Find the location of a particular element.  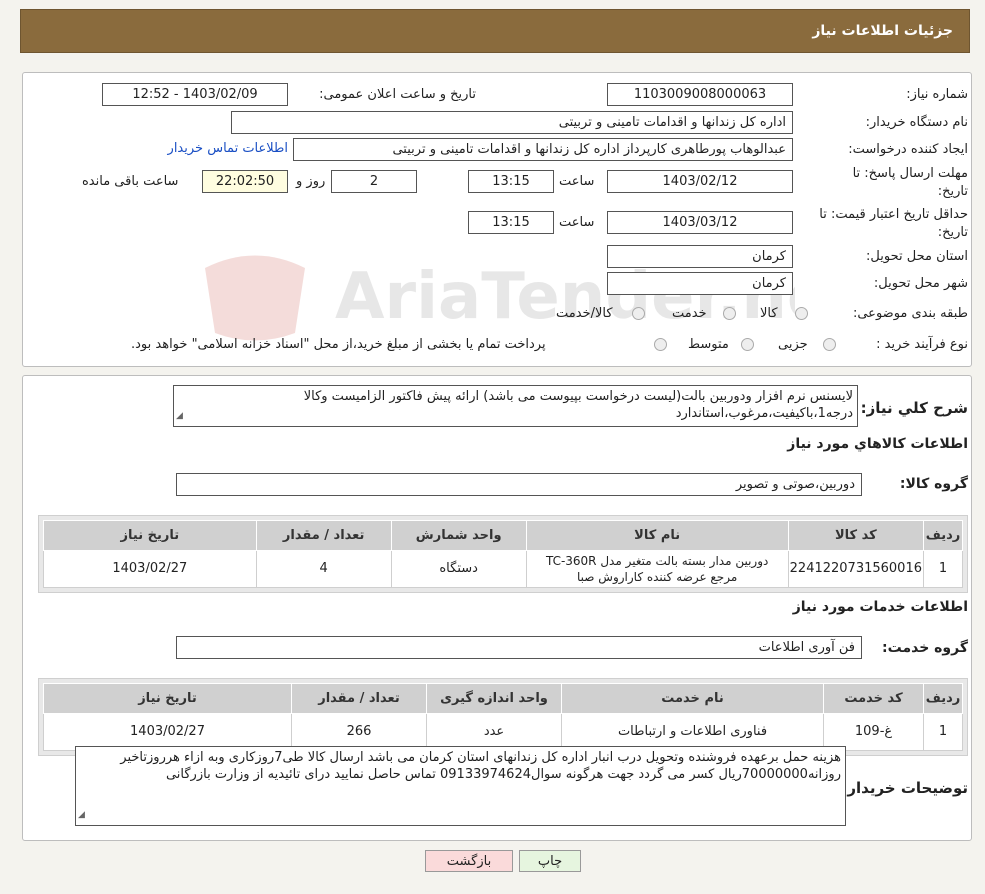

purchase-type-label: نوع فرآیند خرید : is located at coordinates (922, 344).